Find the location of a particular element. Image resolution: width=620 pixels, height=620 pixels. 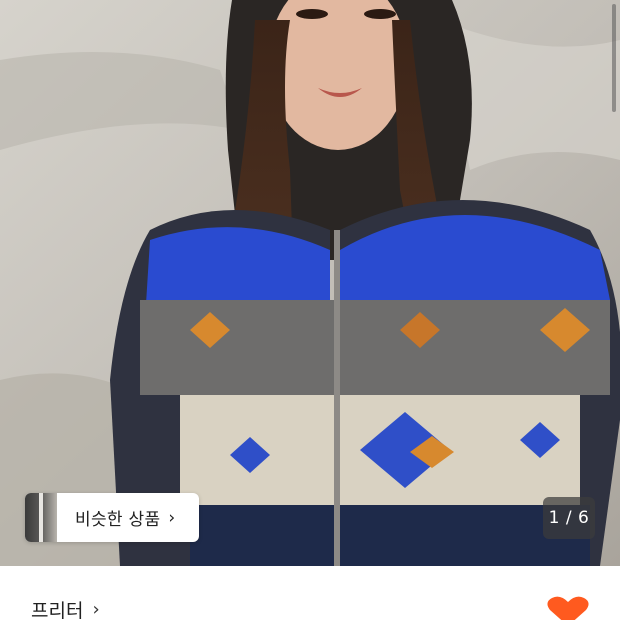

brand-row: 프리터 › is located at coordinates (310, 593).